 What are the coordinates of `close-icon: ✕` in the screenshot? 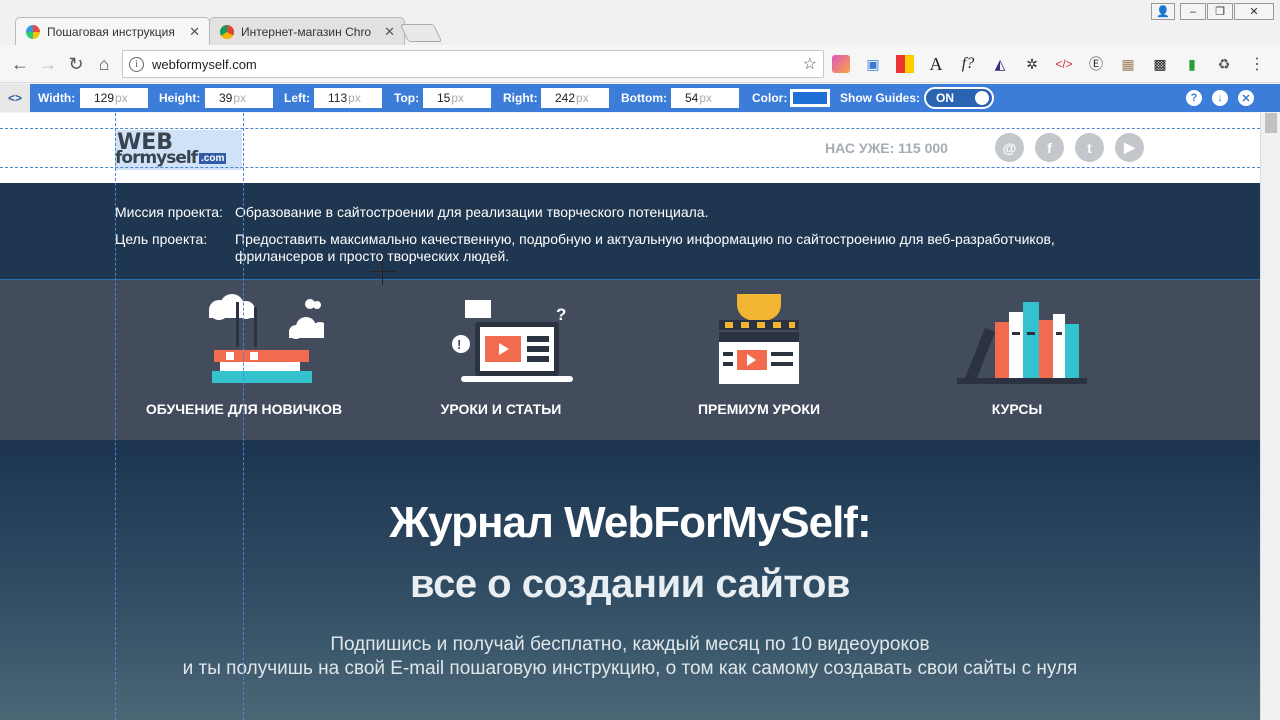 It's located at (1246, 98).